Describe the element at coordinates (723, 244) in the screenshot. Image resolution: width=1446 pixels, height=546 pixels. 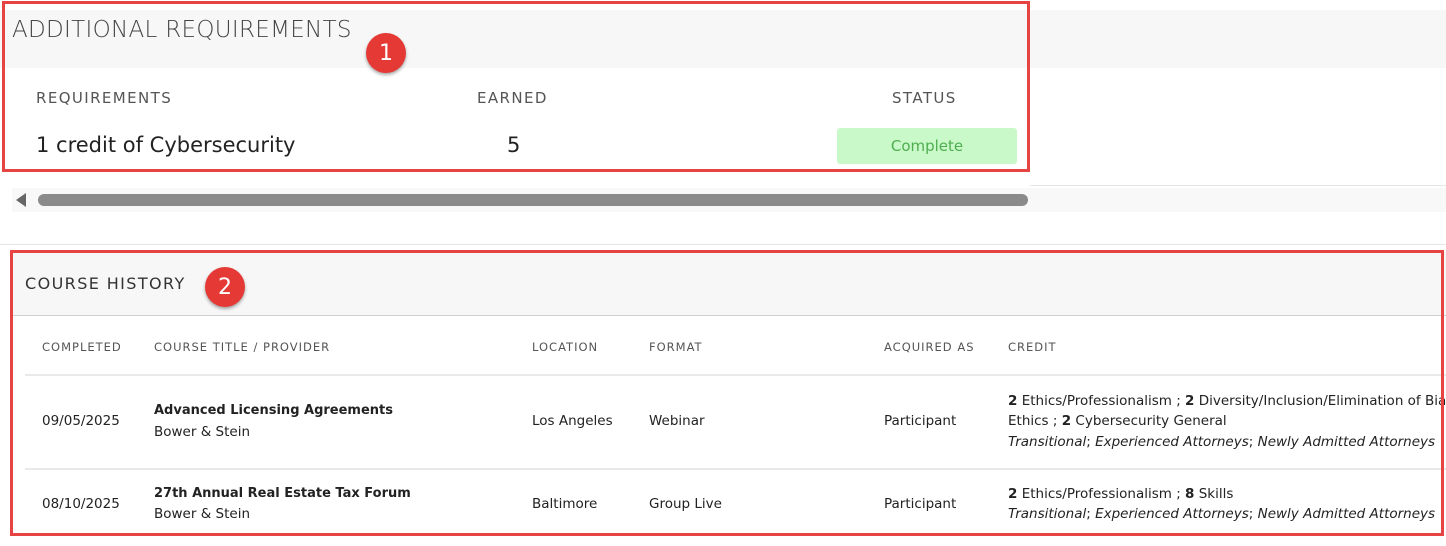
I see `section-divider` at that location.